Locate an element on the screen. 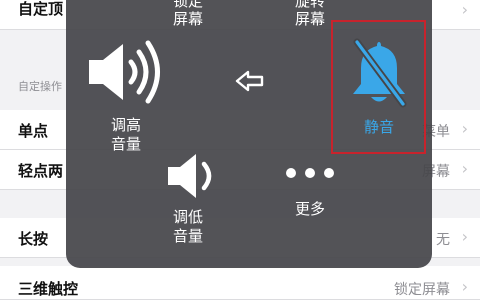 This screenshot has width=480, height=300. volume-down-label: 调低 音量 is located at coordinates (188, 227).